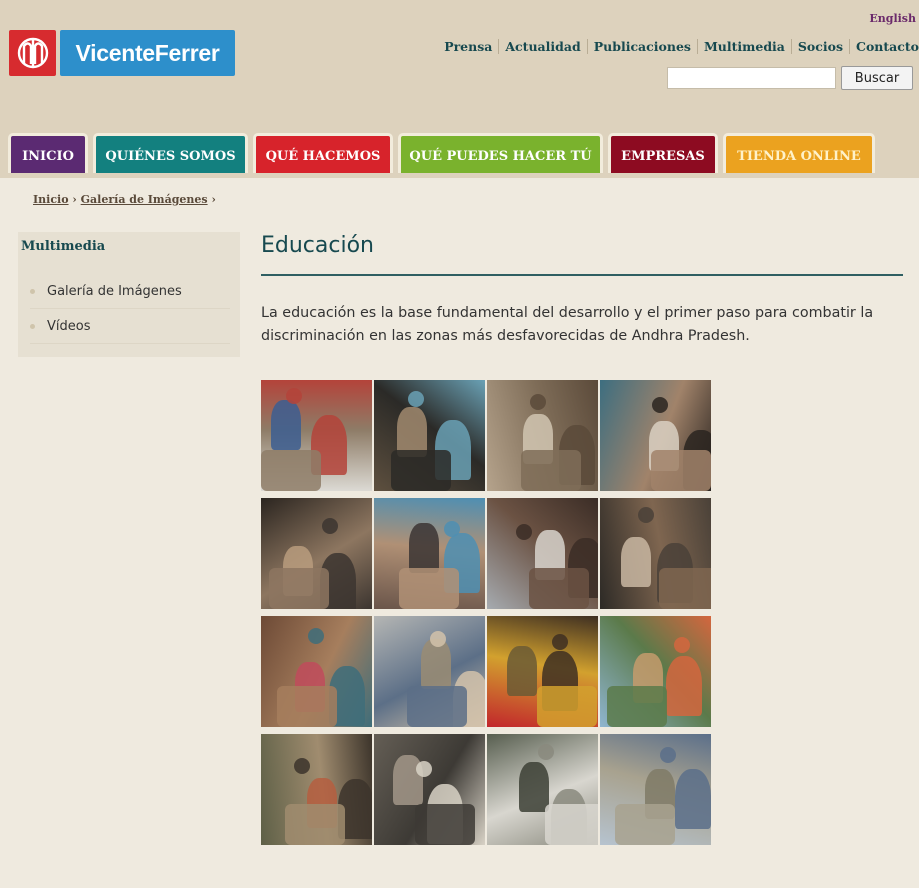 The image size is (919, 888). I want to click on sidebar-item-videos: Vídeos, so click(130, 326).